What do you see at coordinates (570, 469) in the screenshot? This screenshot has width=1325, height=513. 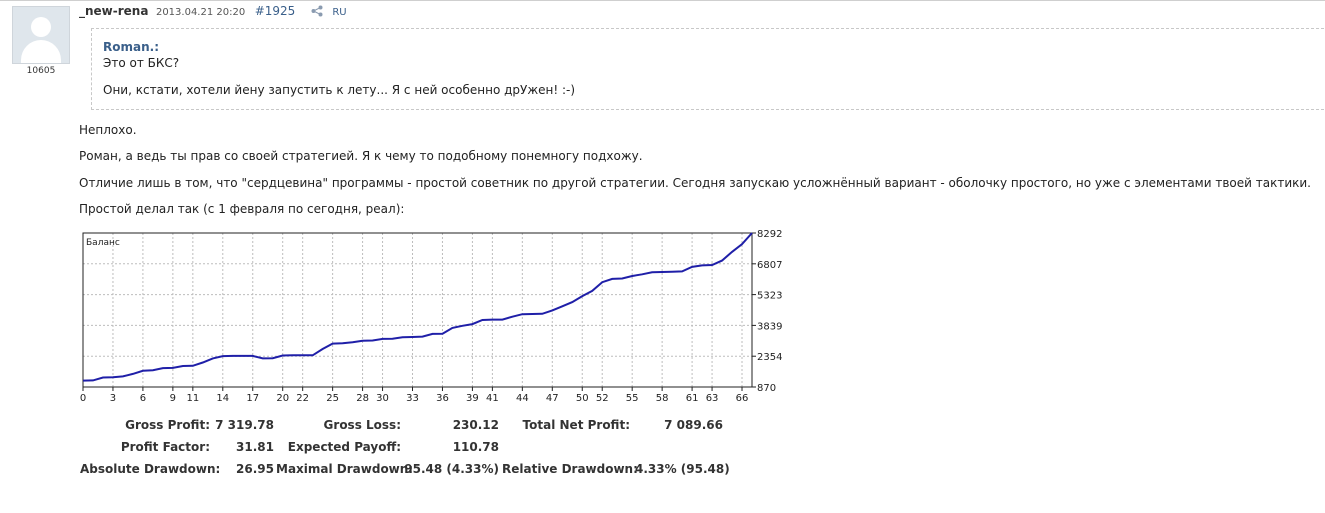 I see `relative-drawdown-label: Relative Drawdown:` at bounding box center [570, 469].